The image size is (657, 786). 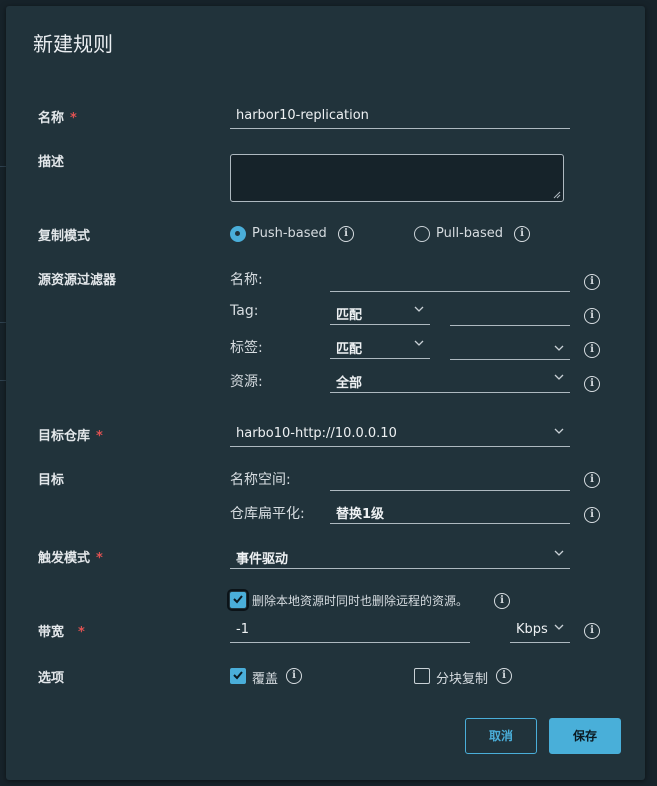 I want to click on resize-grip-icon, so click(x=557, y=195).